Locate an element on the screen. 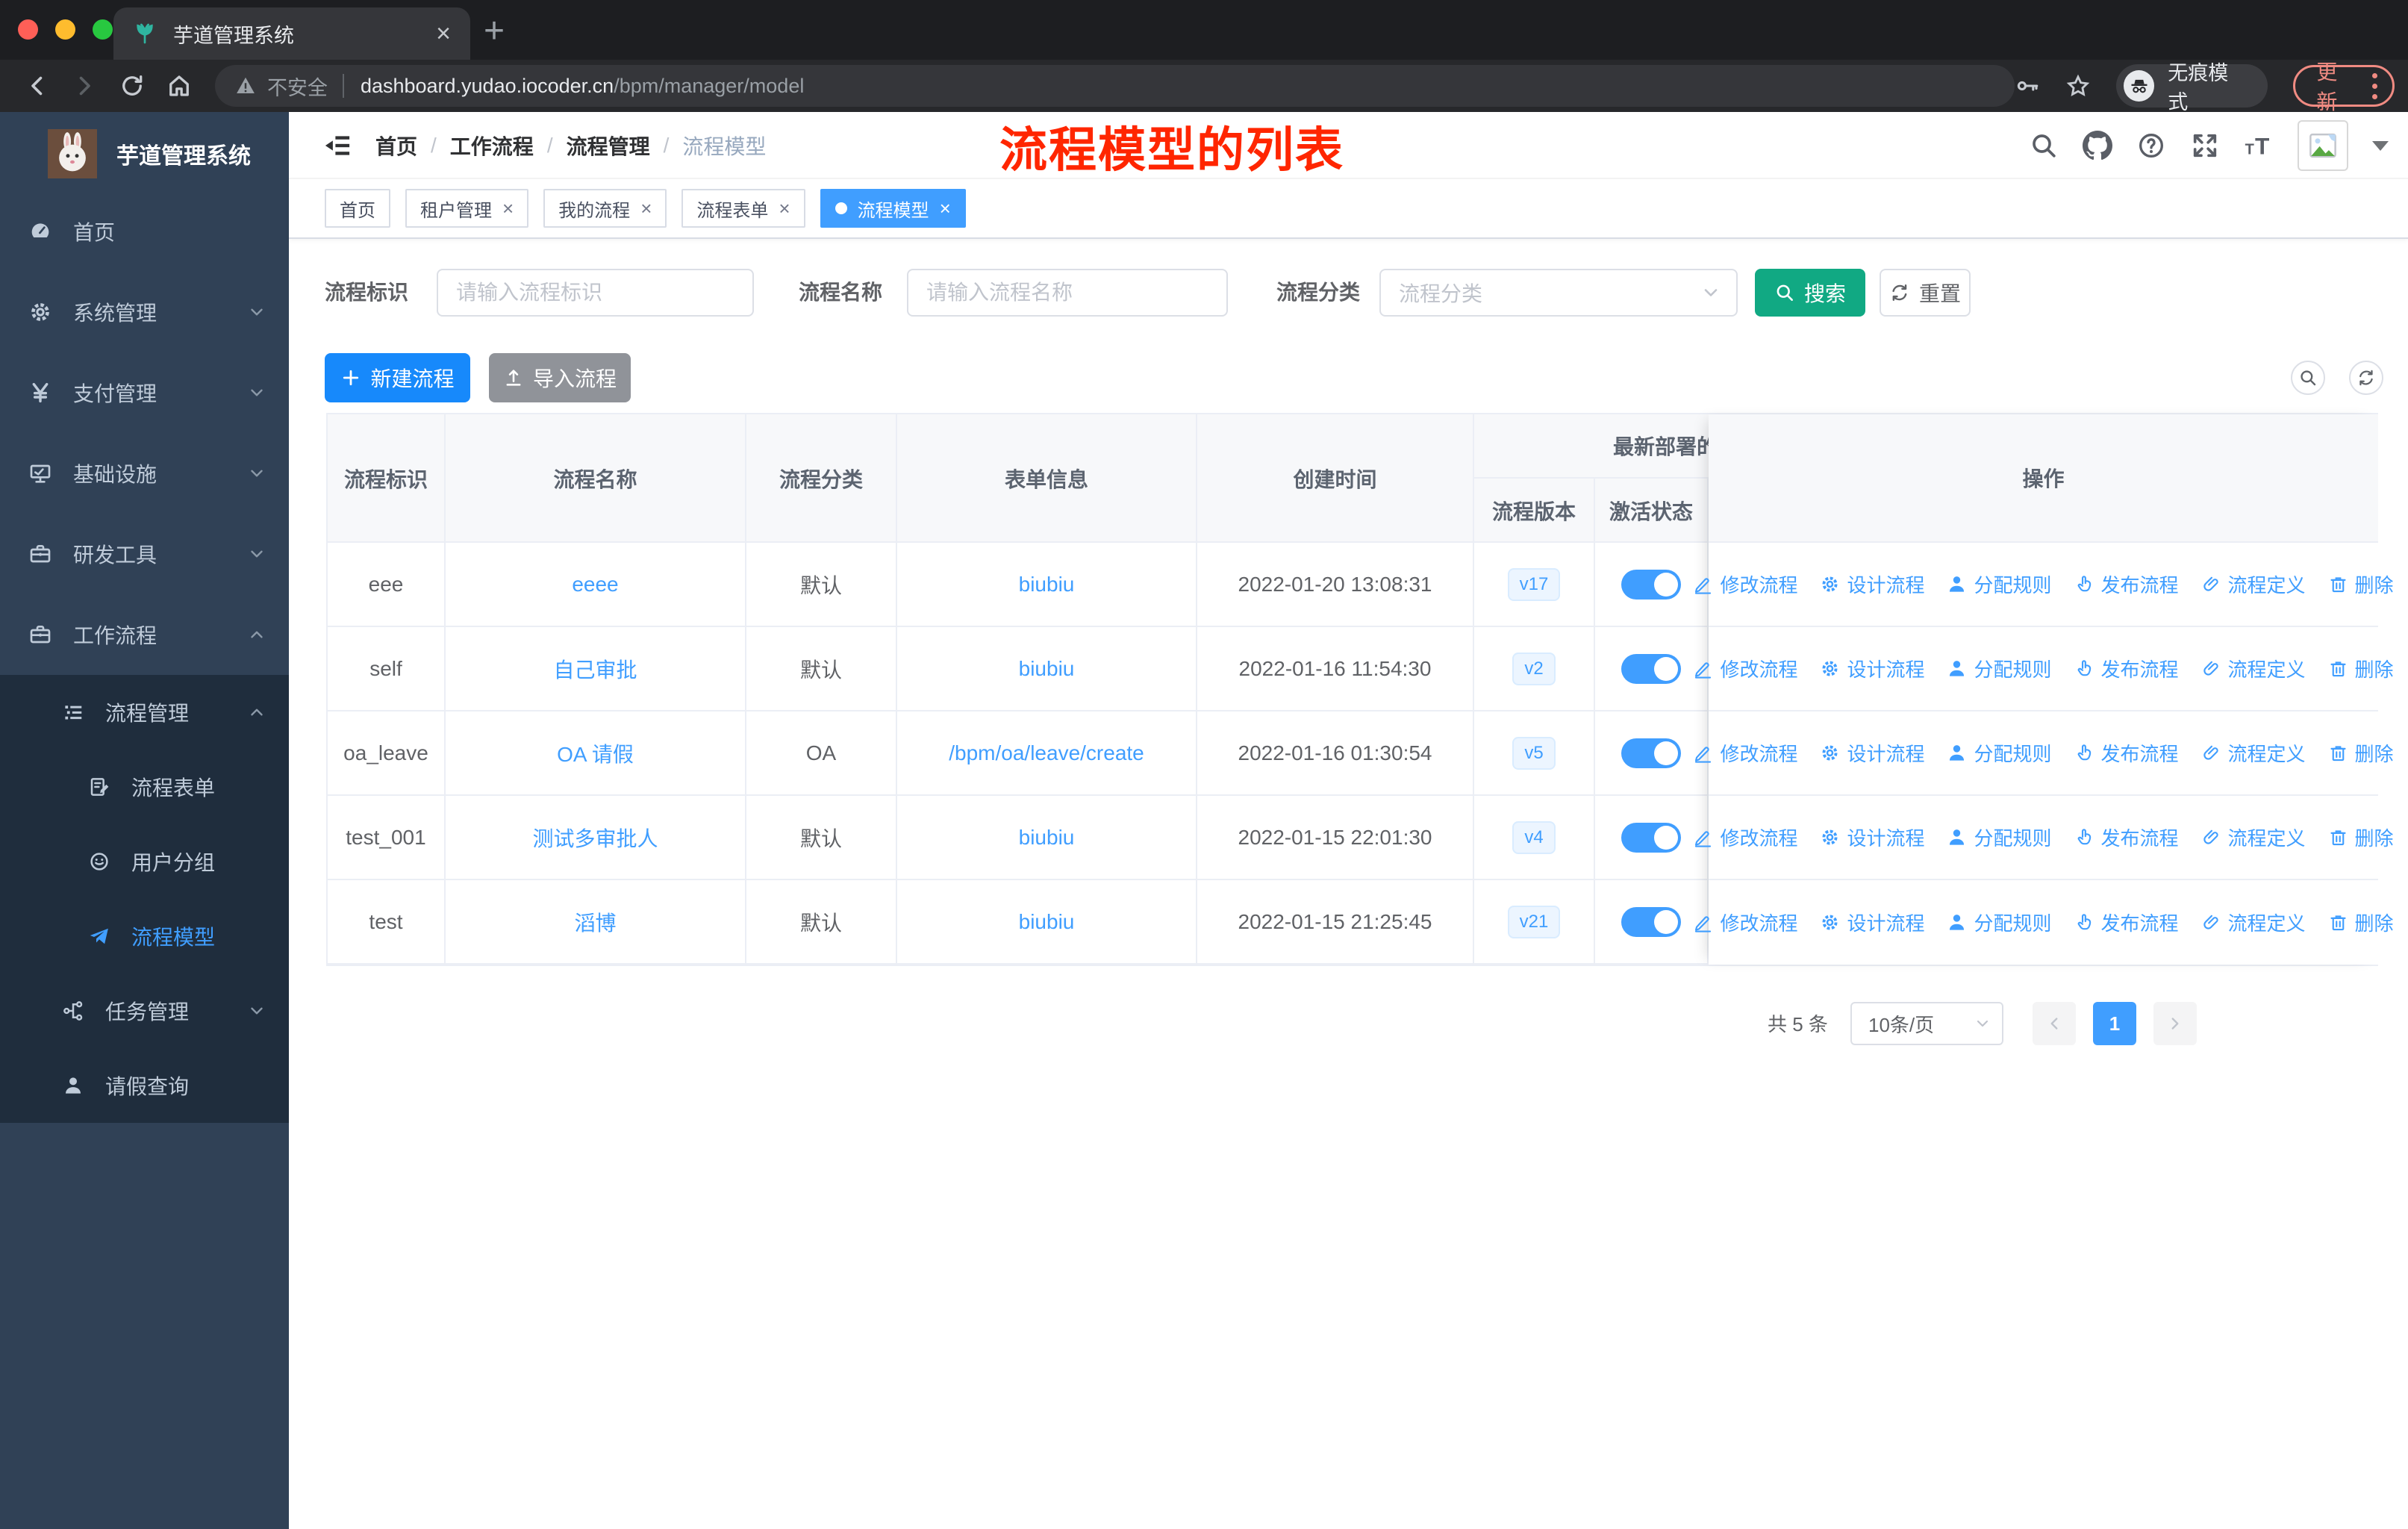 The width and height of the screenshot is (2408, 1529). help-icon is located at coordinates (2151, 146).